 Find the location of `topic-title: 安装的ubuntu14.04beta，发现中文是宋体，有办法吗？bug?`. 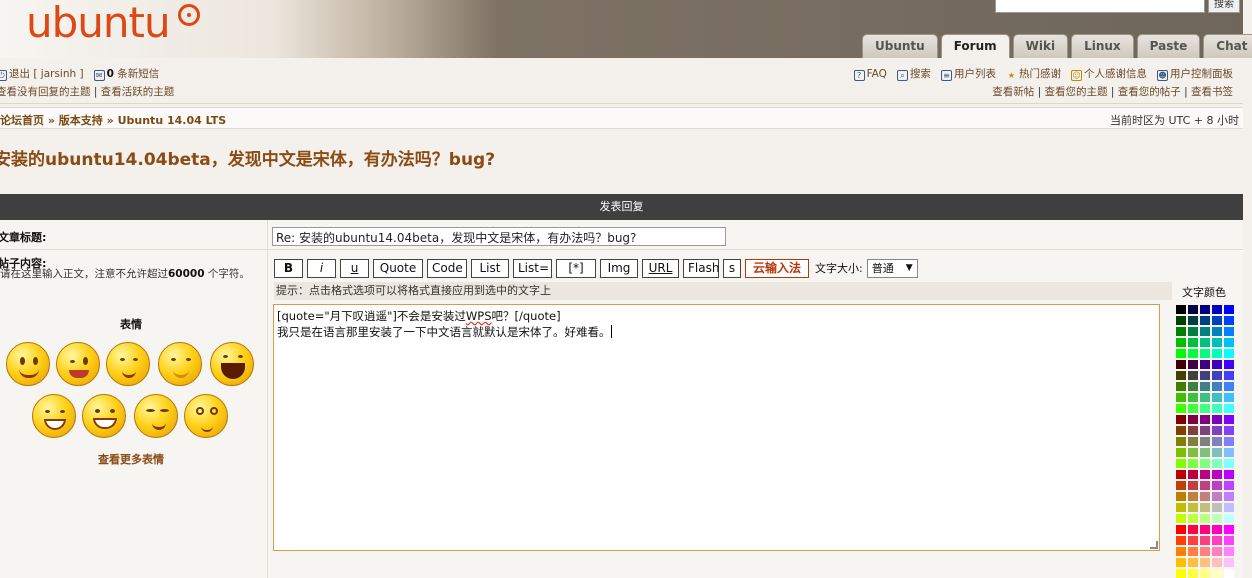

topic-title: 安装的ubuntu14.04beta，发现中文是宋体，有办法吗？bug? is located at coordinates (247, 157).